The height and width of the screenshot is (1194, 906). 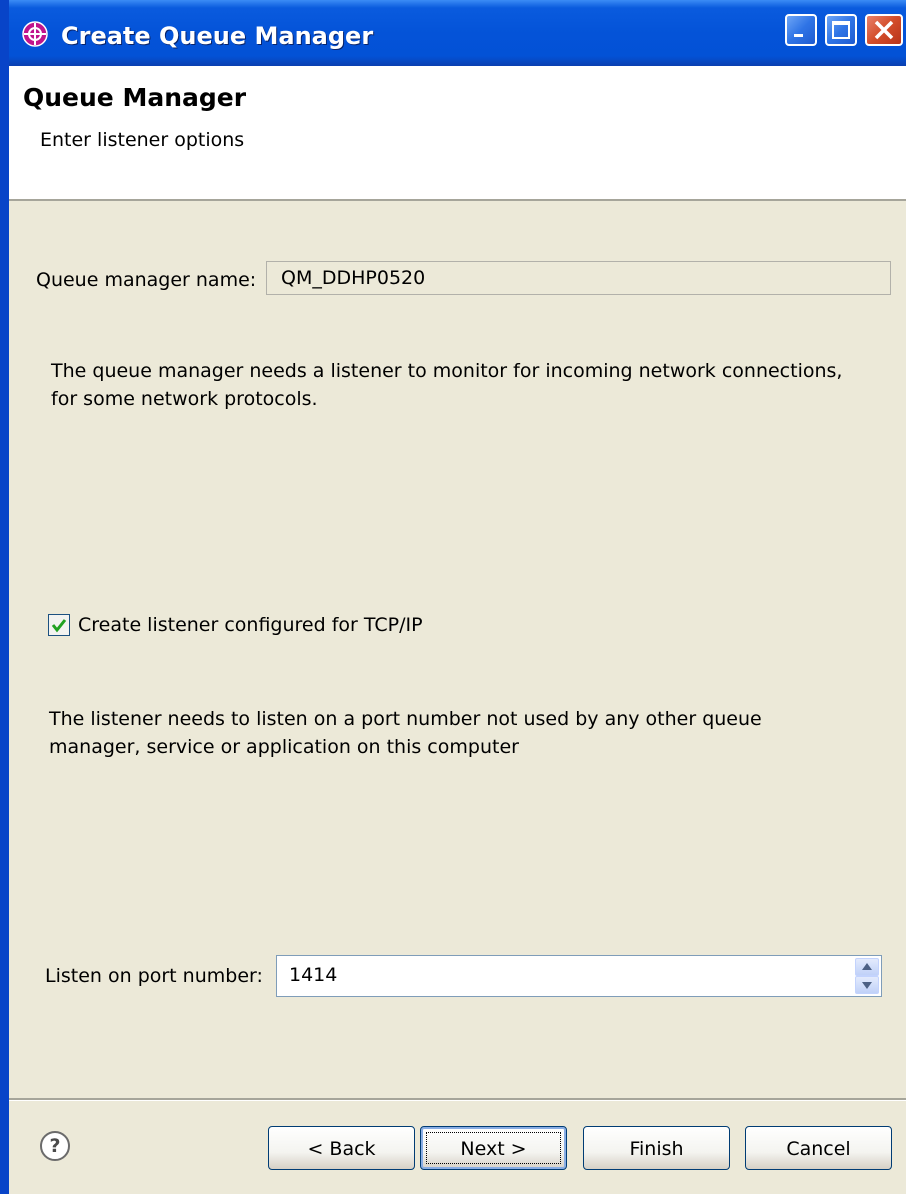 I want to click on finish-button: Finish, so click(x=656, y=1148).